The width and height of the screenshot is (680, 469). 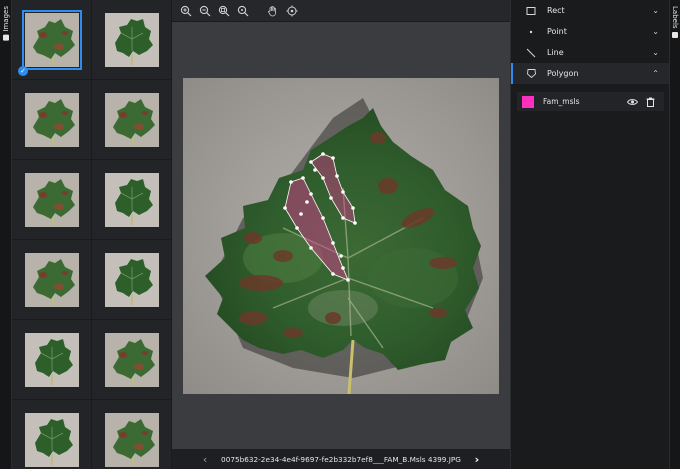 What do you see at coordinates (590, 31) in the screenshot?
I see `tool-point: Point ⌄` at bounding box center [590, 31].